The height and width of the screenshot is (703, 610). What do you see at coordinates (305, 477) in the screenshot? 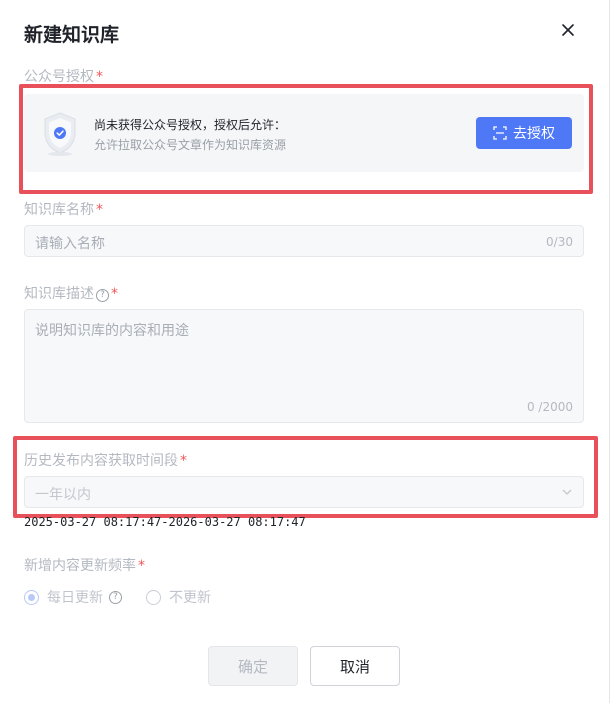
I see `highlight-outline-history` at bounding box center [305, 477].